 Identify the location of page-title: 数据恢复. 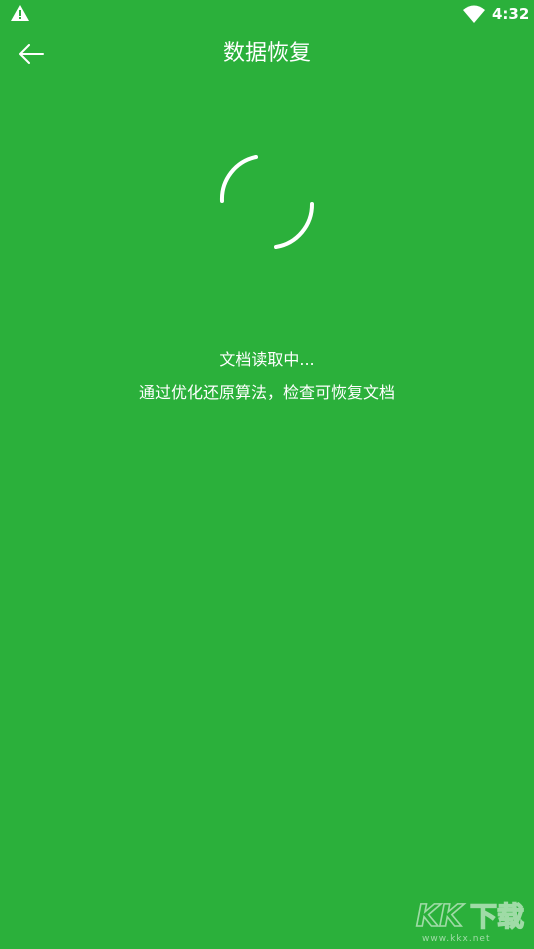
(266, 53).